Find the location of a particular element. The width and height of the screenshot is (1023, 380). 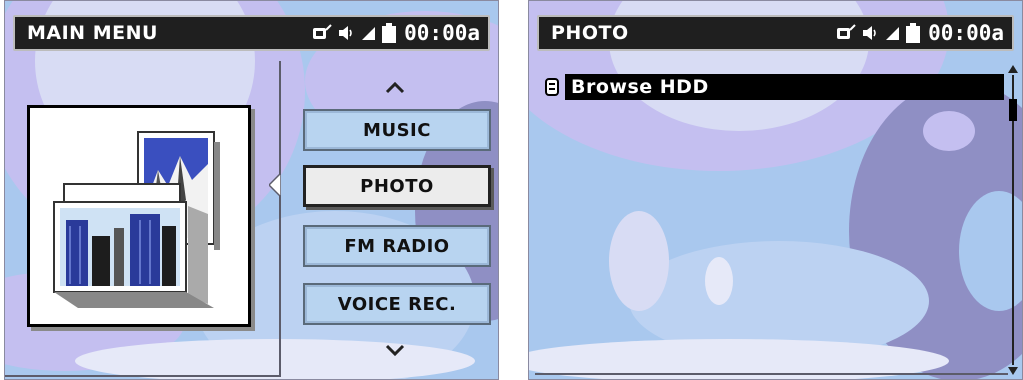

menu-item-fm-radio: FM RADIO is located at coordinates (397, 246).